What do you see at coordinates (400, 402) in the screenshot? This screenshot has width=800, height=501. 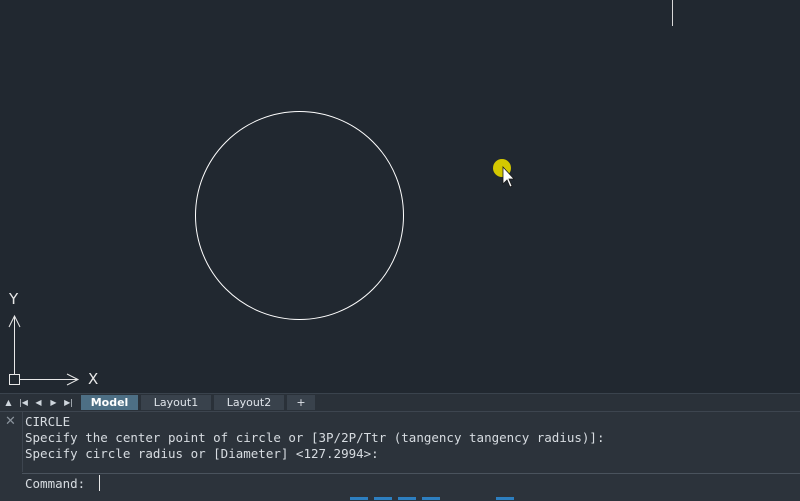 I see `layout-tab-bar: ▲ |◀ ◀ ▶ ▶| Model Layout1 Layout2 +` at bounding box center [400, 402].